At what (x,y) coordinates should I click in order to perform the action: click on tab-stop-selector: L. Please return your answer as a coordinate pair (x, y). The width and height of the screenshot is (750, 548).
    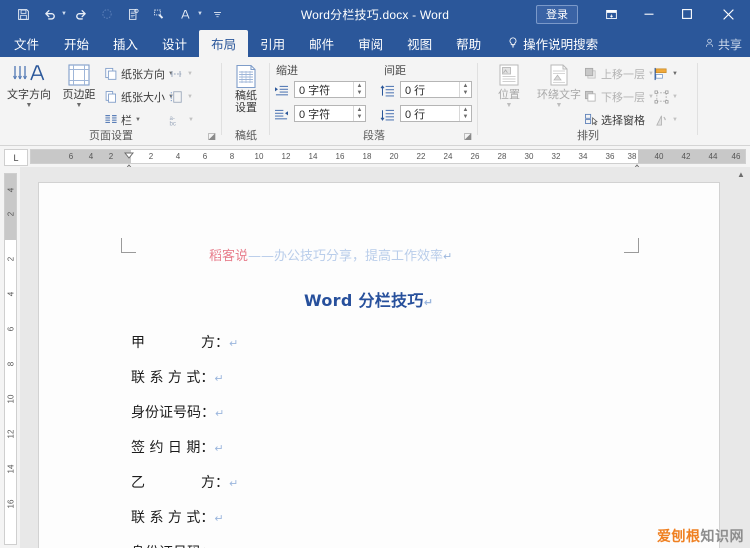
    Looking at the image, I should click on (16, 157).